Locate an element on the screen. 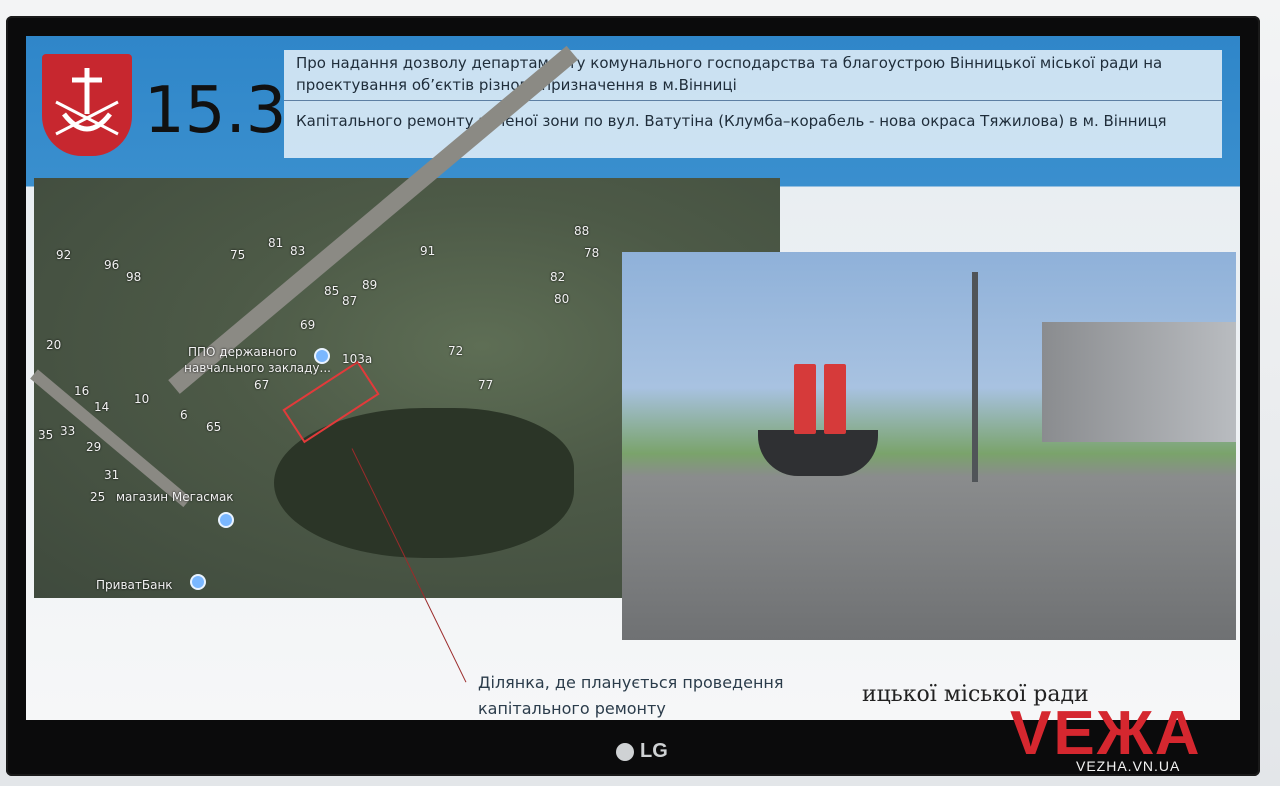  map-label-megasmak: магазин Мегасмак is located at coordinates (175, 497).